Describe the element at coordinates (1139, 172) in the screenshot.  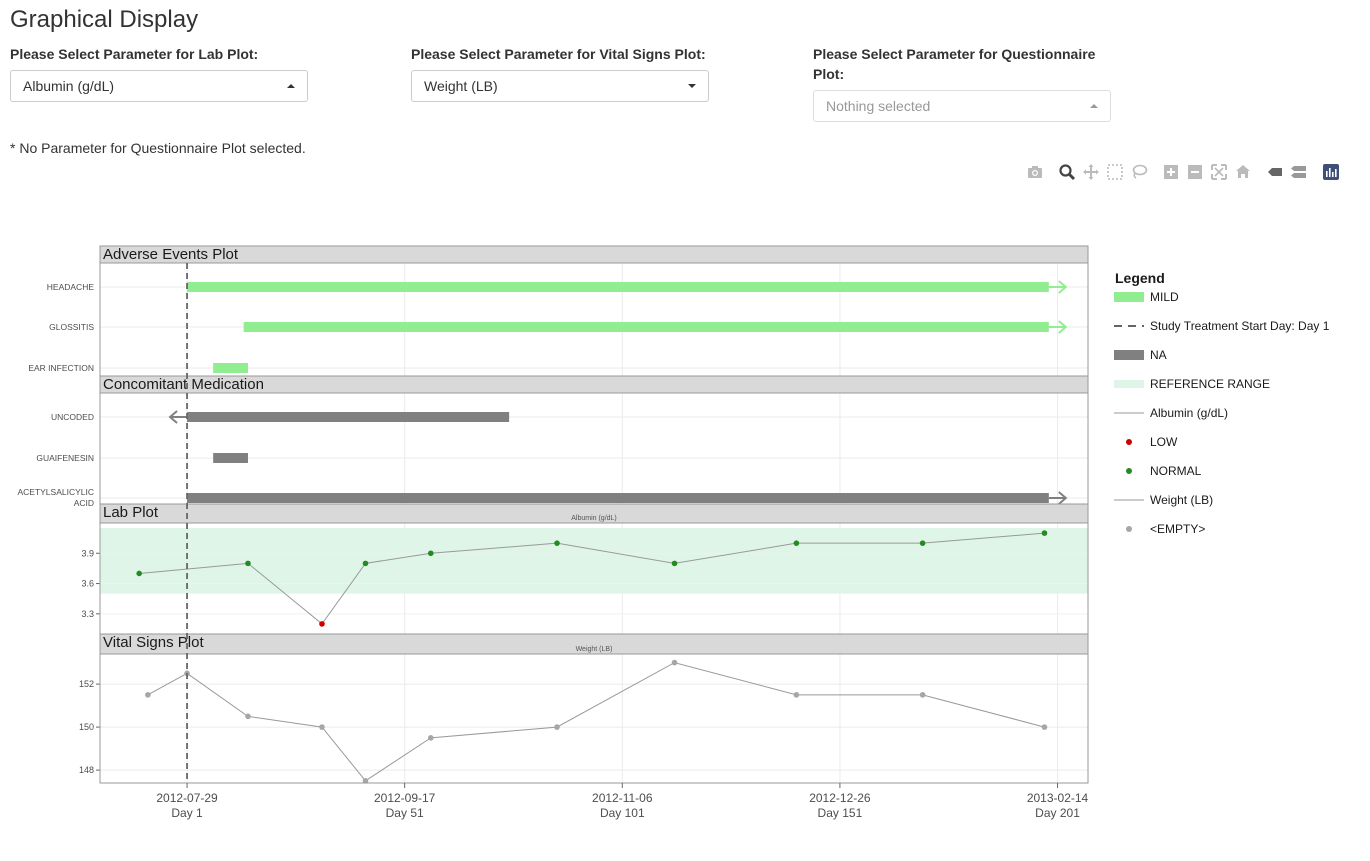
I see `lasso-select-icon` at that location.